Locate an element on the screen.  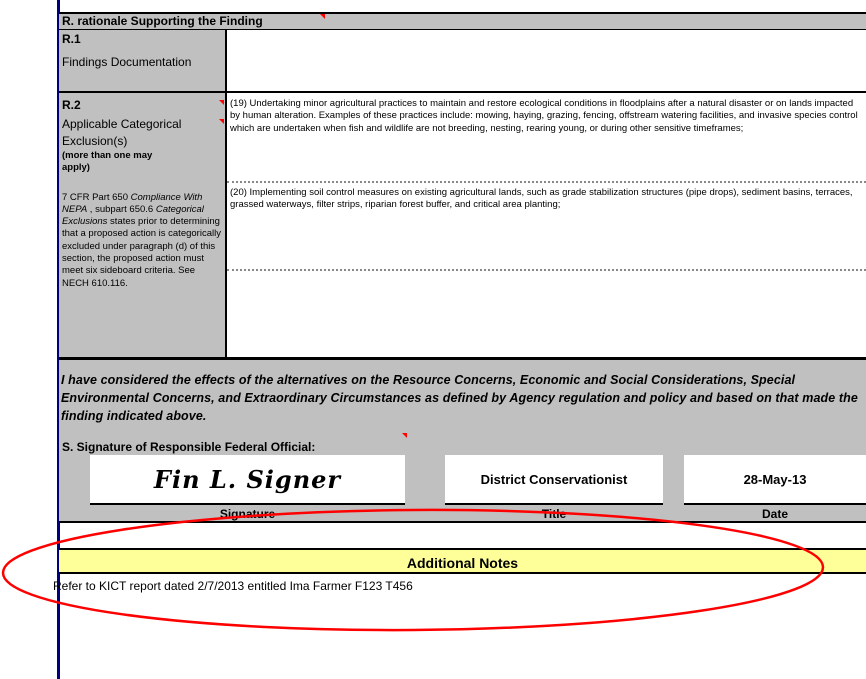
title-field: District Conservationist is located at coordinates (554, 480).